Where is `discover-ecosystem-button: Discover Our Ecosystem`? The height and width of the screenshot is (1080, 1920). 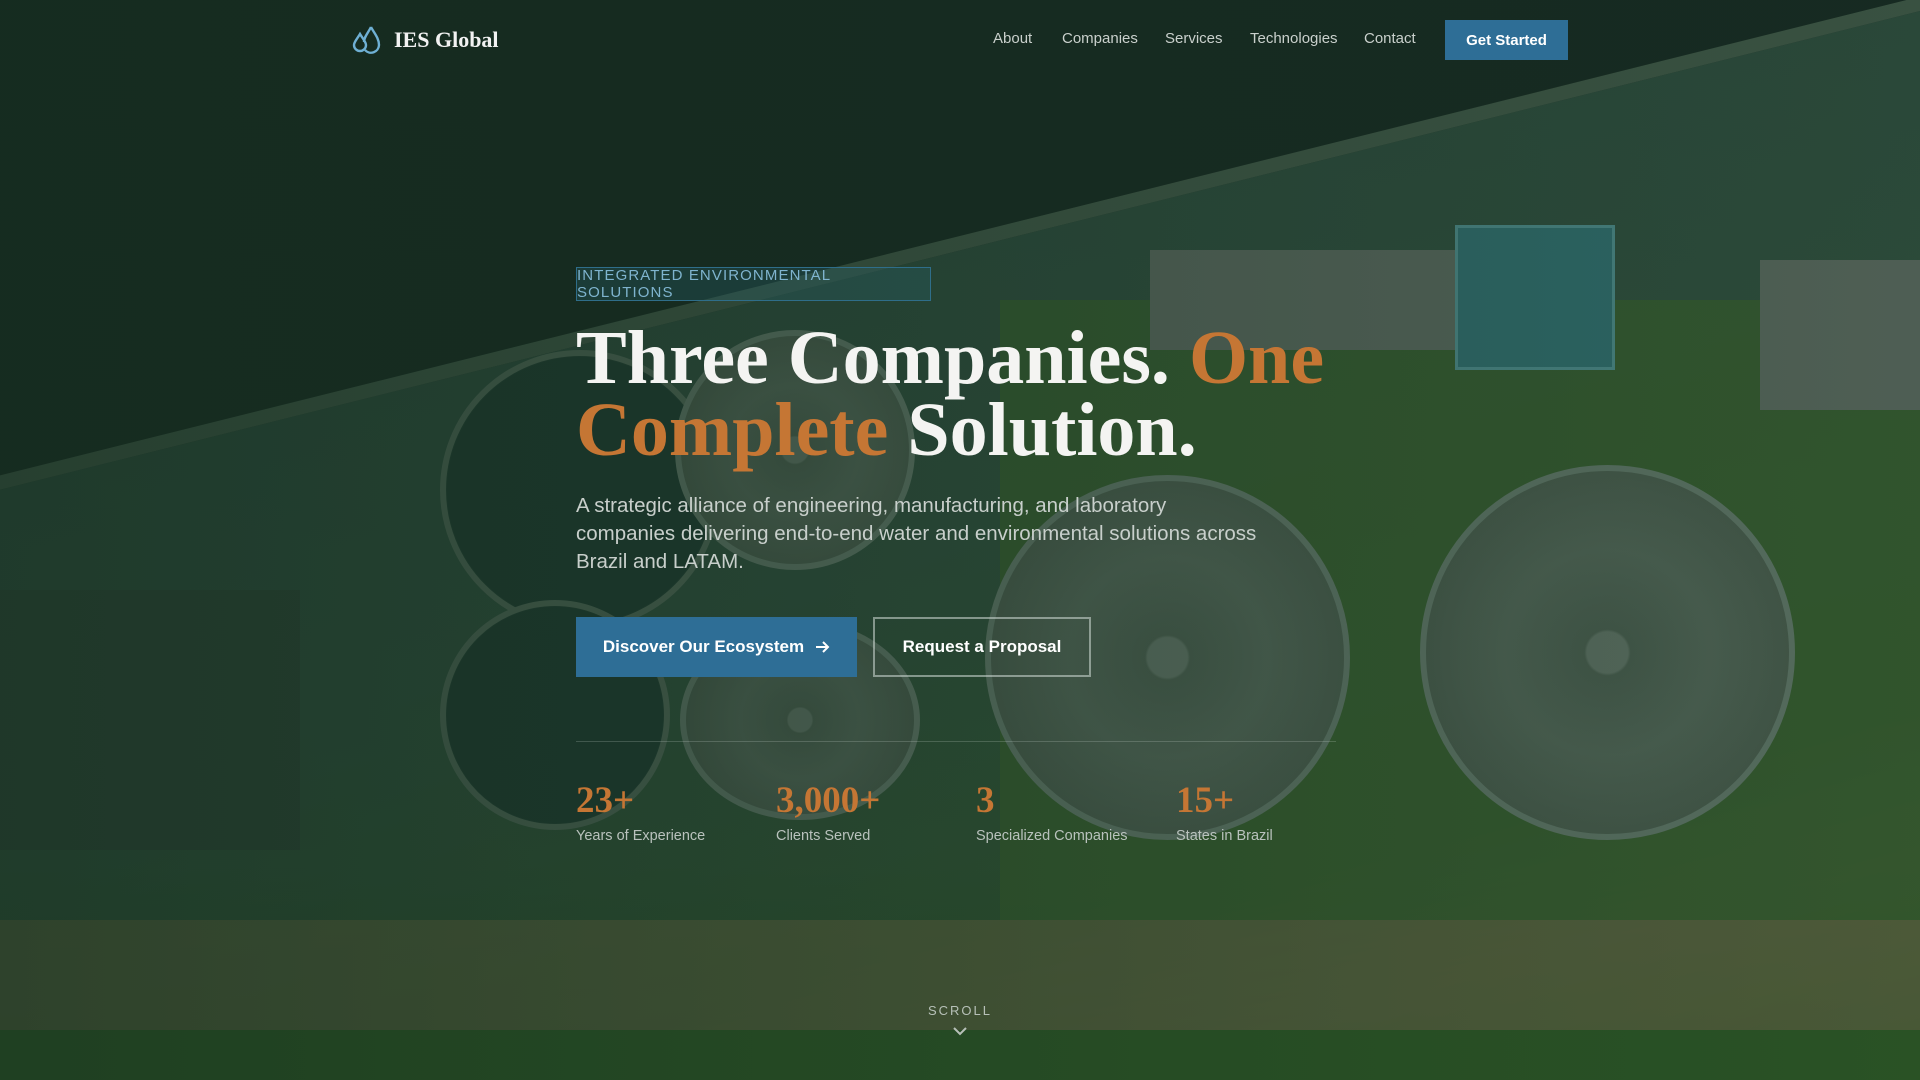 discover-ecosystem-button: Discover Our Ecosystem is located at coordinates (716, 647).